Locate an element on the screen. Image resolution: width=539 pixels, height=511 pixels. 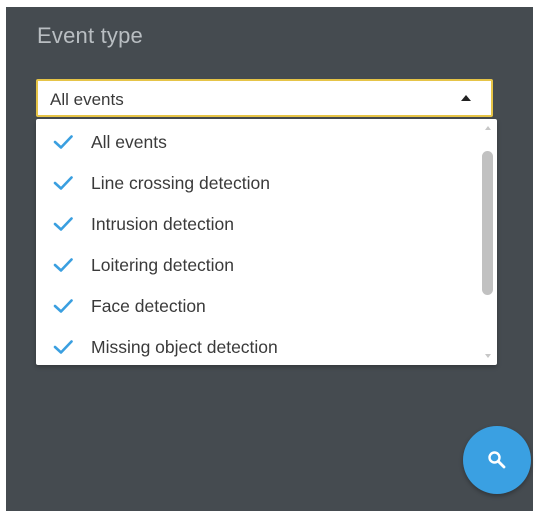
event-type-selected-value: All events is located at coordinates (87, 99).